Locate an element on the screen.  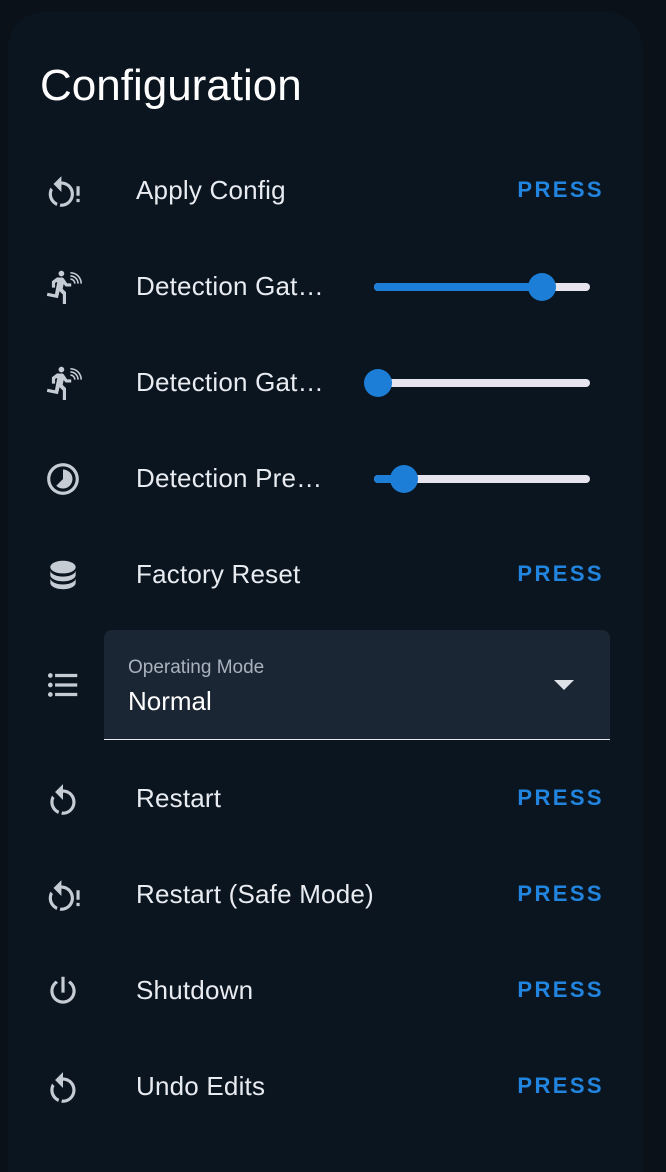
row-apply-config: Apply Config PRESS is located at coordinates (333, 190).